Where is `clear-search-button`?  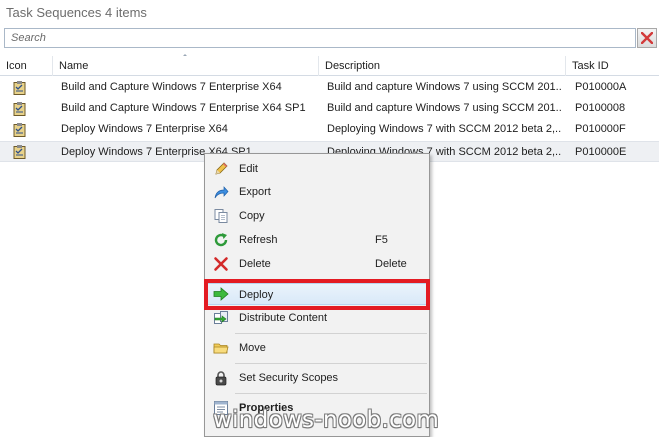
clear-search-button is located at coordinates (647, 38).